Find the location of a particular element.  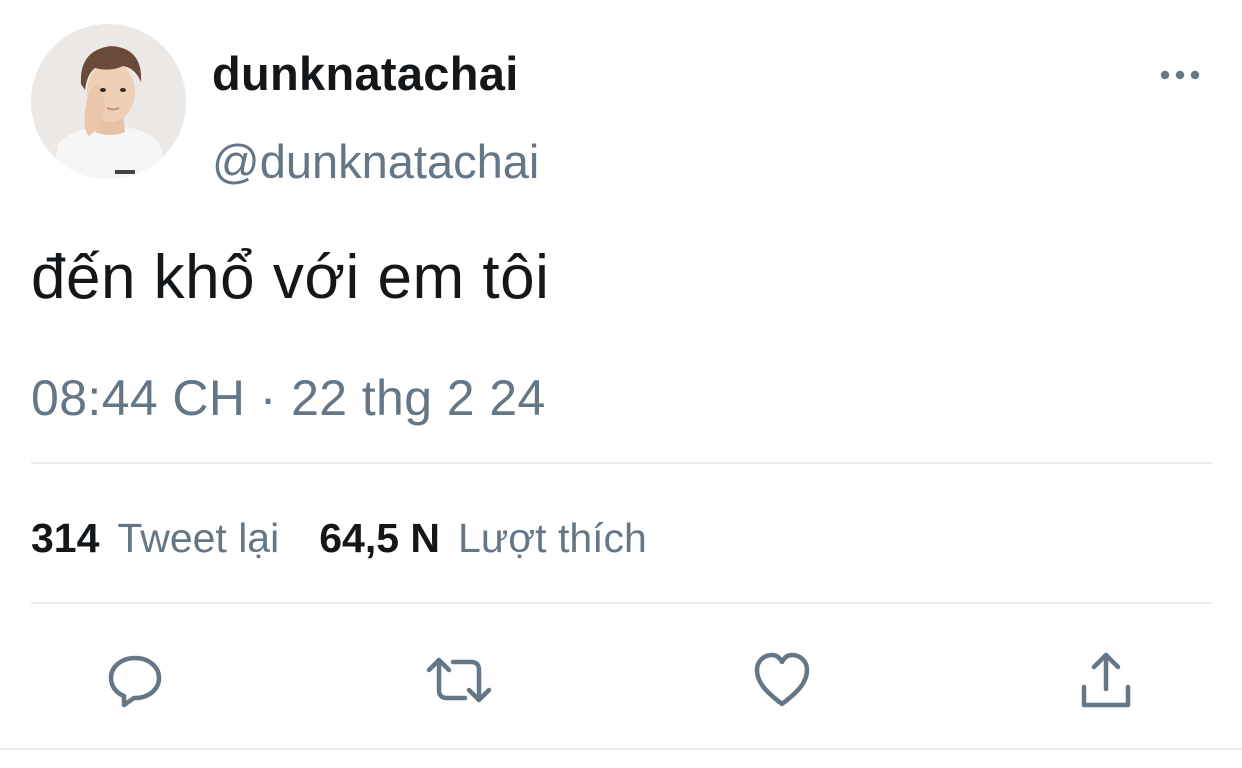

share-icon is located at coordinates (1106, 680).